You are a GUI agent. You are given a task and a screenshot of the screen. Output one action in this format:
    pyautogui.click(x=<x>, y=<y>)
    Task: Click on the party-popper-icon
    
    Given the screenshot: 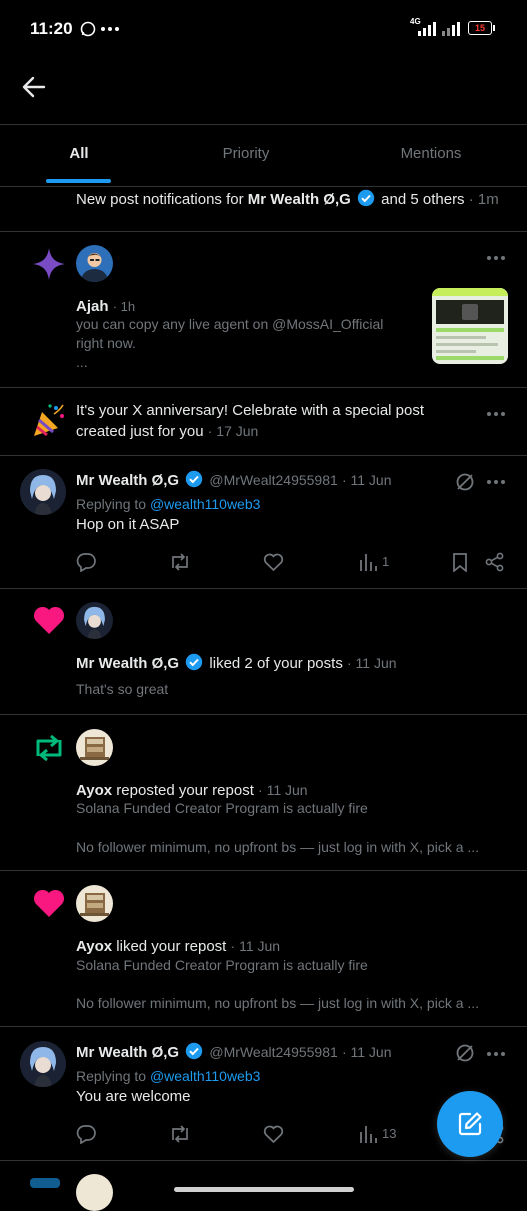 What is the action you would take?
    pyautogui.click(x=49, y=420)
    